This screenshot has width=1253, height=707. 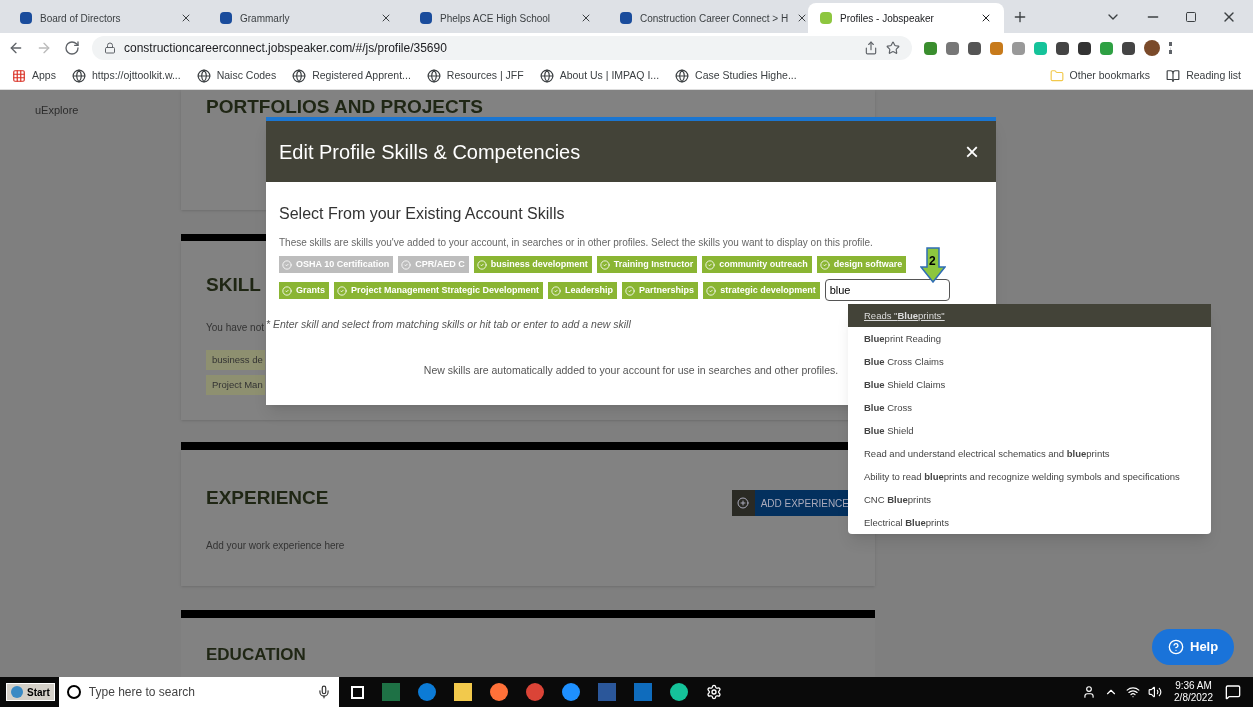 What do you see at coordinates (256, 654) in the screenshot?
I see `section-heading: EDUCATION` at bounding box center [256, 654].